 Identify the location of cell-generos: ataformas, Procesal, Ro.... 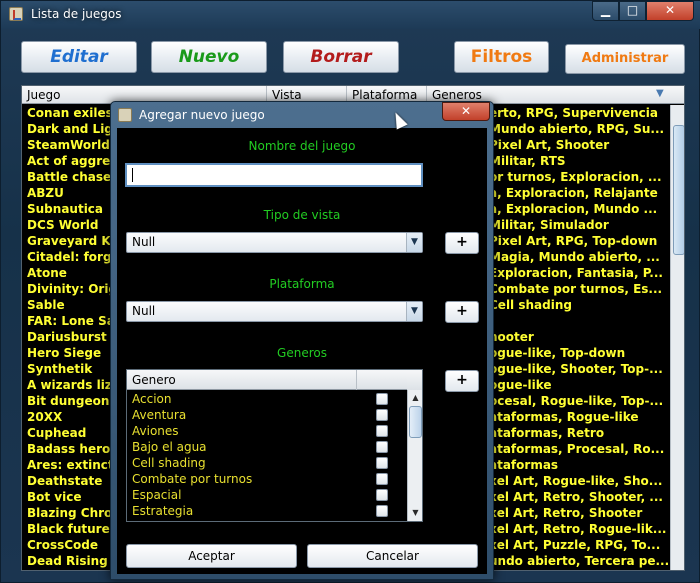
(577, 449).